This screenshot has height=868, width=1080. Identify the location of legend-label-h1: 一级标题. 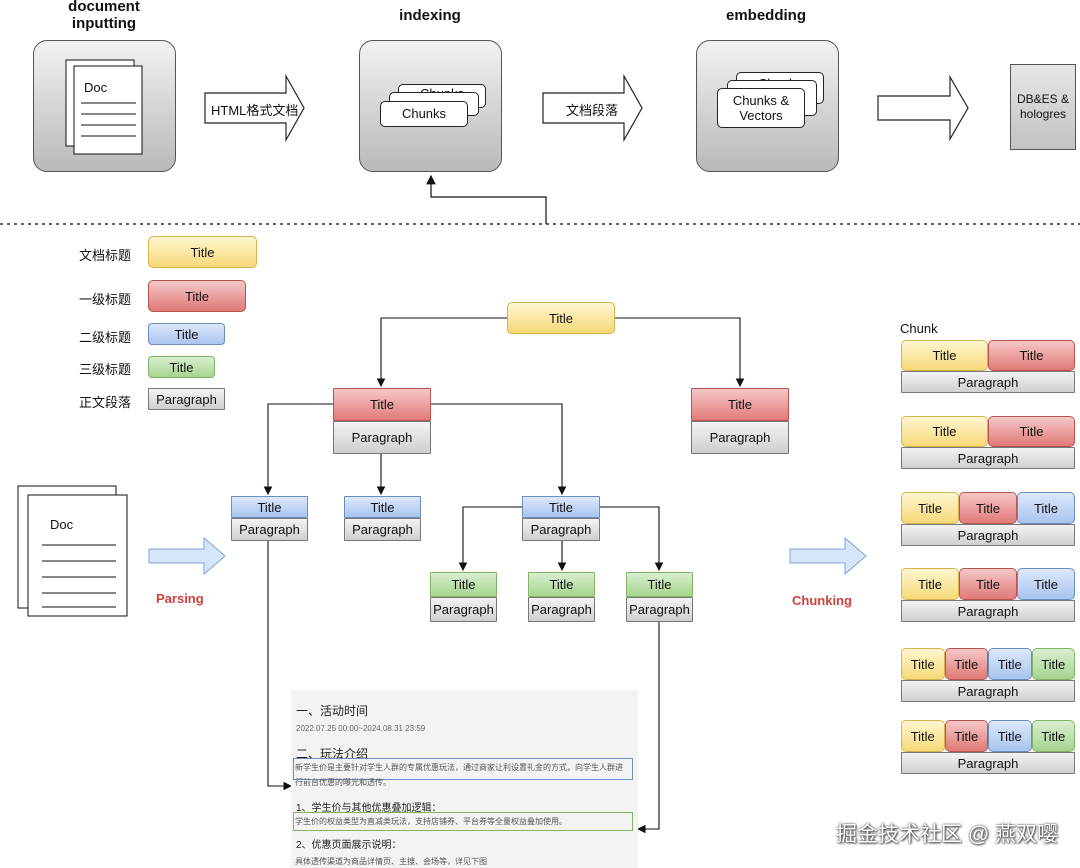
(105, 299).